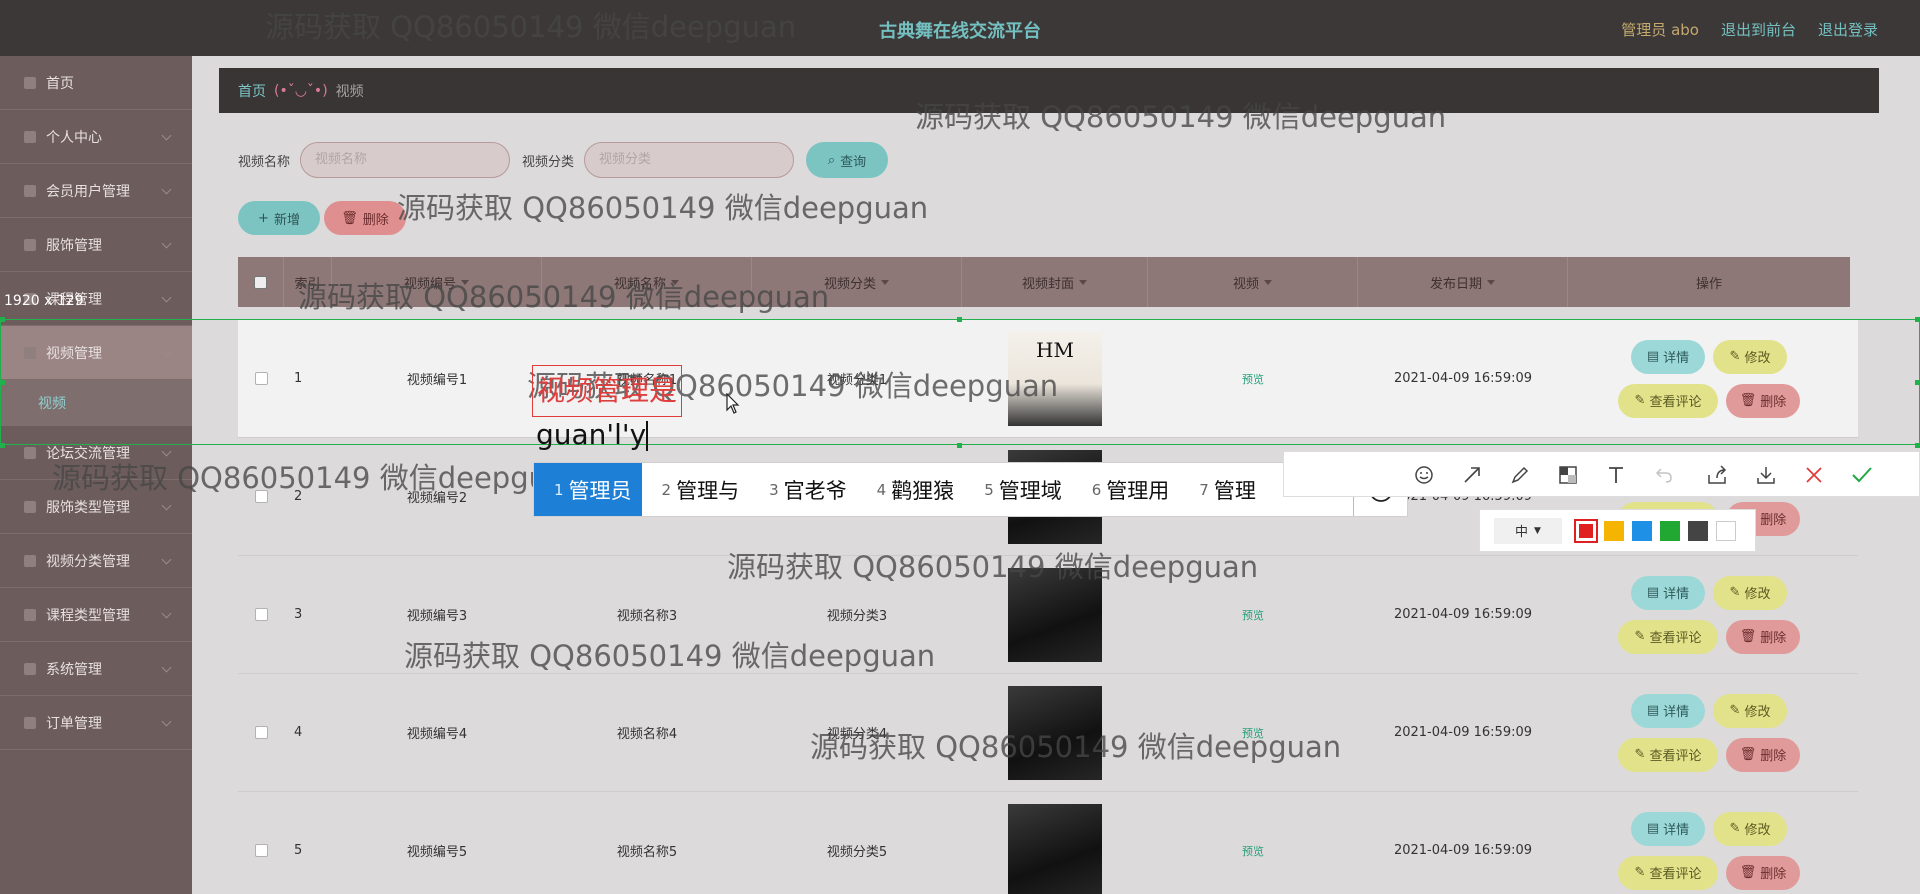 This screenshot has width=1920, height=894. What do you see at coordinates (647, 436) in the screenshot?
I see `text-cursor` at bounding box center [647, 436].